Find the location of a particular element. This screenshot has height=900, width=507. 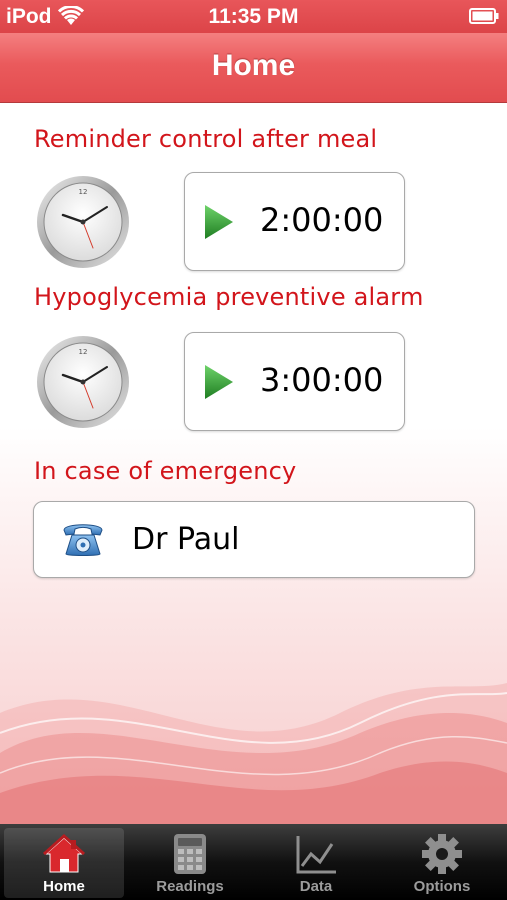

emergency-contact-button: Dr Paul is located at coordinates (254, 539).